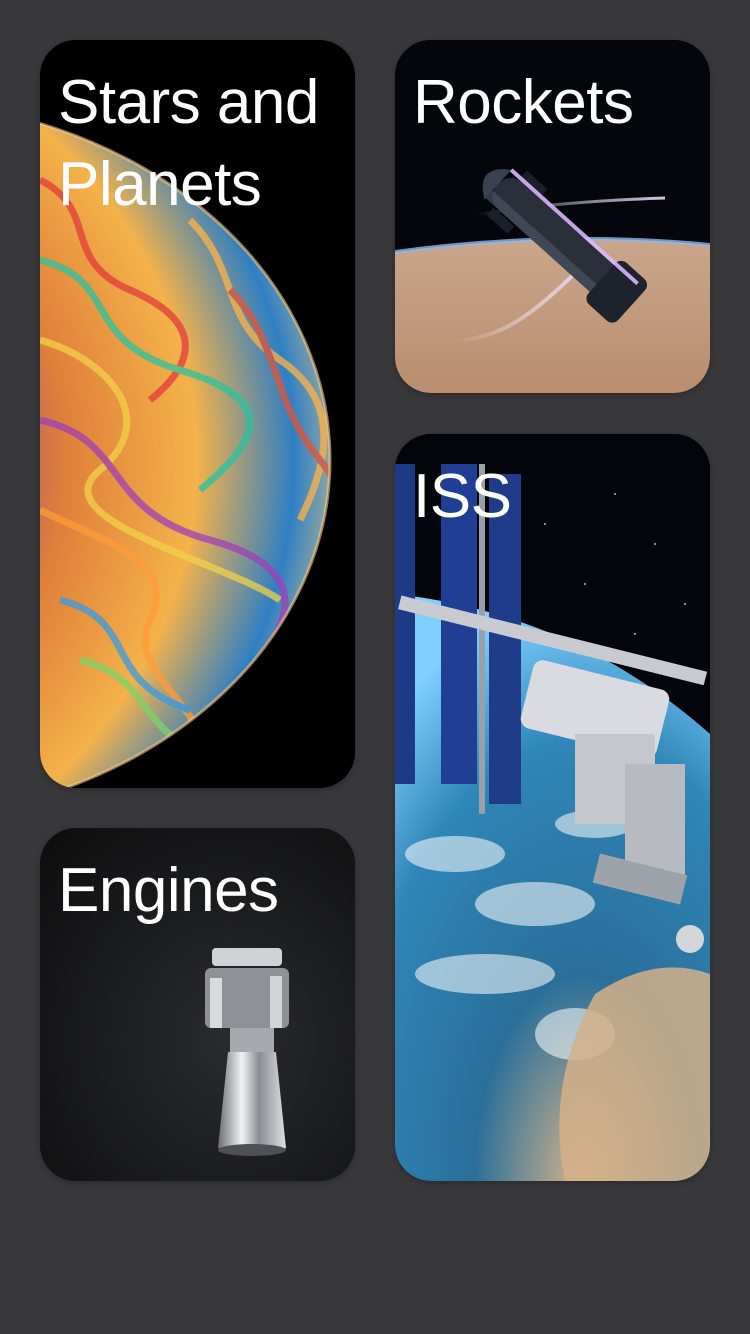 The width and height of the screenshot is (750, 1334). I want to click on card-title: Rockets, so click(523, 102).